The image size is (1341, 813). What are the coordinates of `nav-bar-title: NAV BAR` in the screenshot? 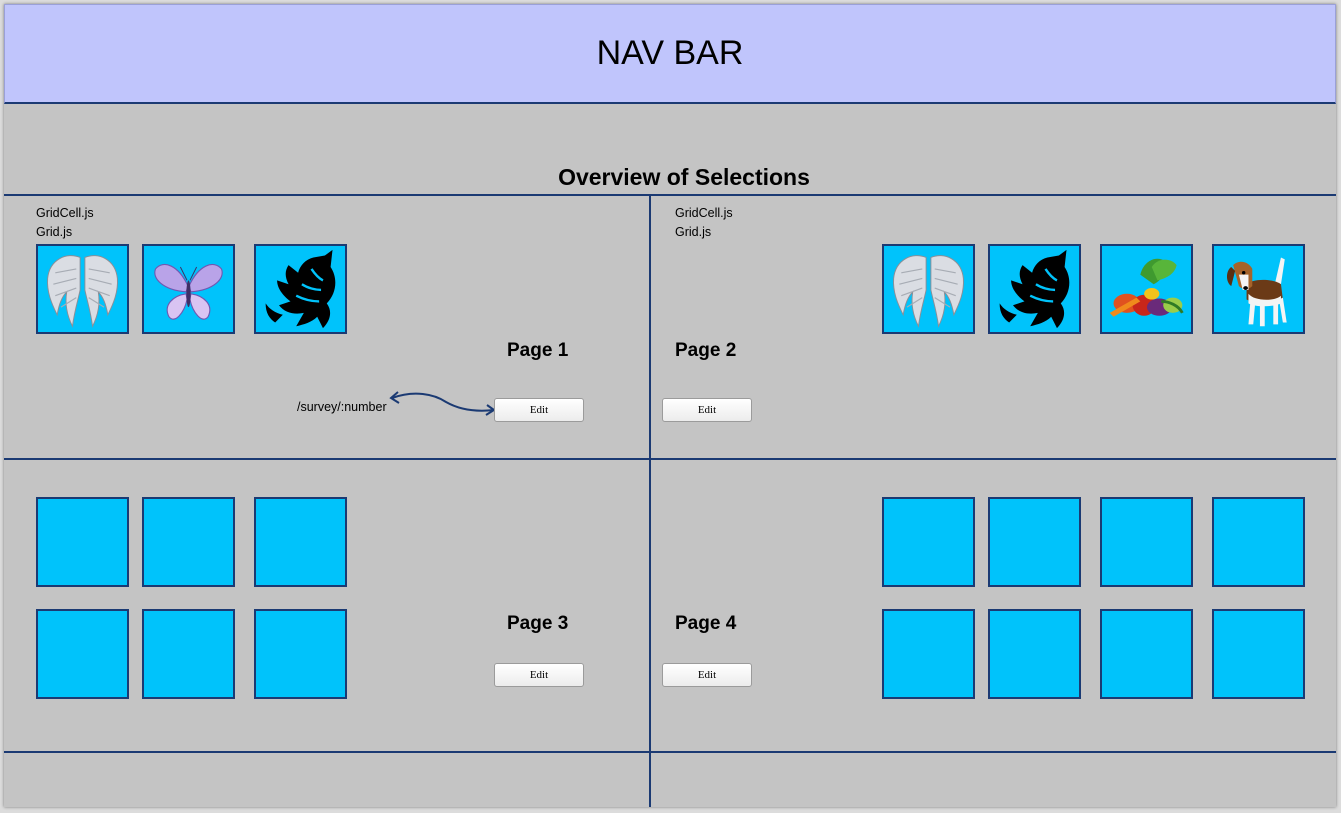 It's located at (670, 53).